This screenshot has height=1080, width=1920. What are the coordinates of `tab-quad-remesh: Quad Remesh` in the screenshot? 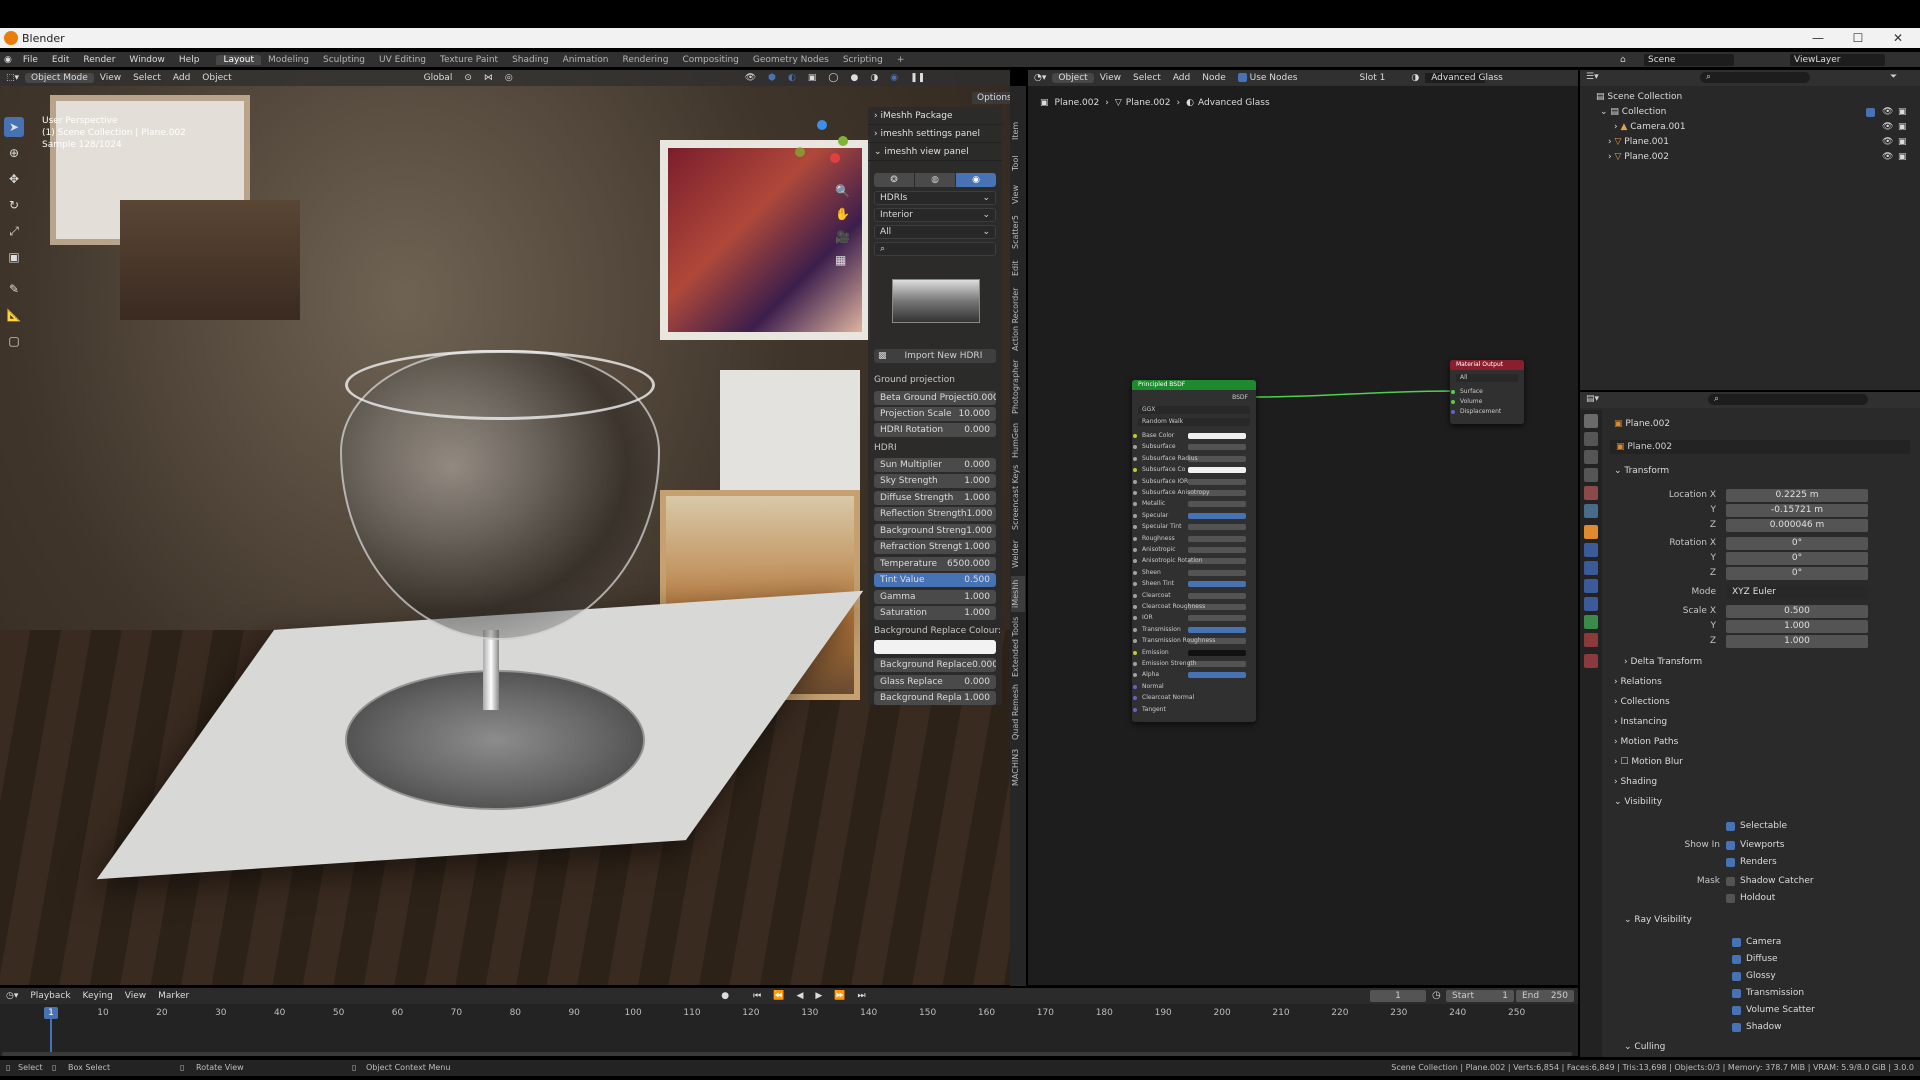 It's located at (1018, 712).